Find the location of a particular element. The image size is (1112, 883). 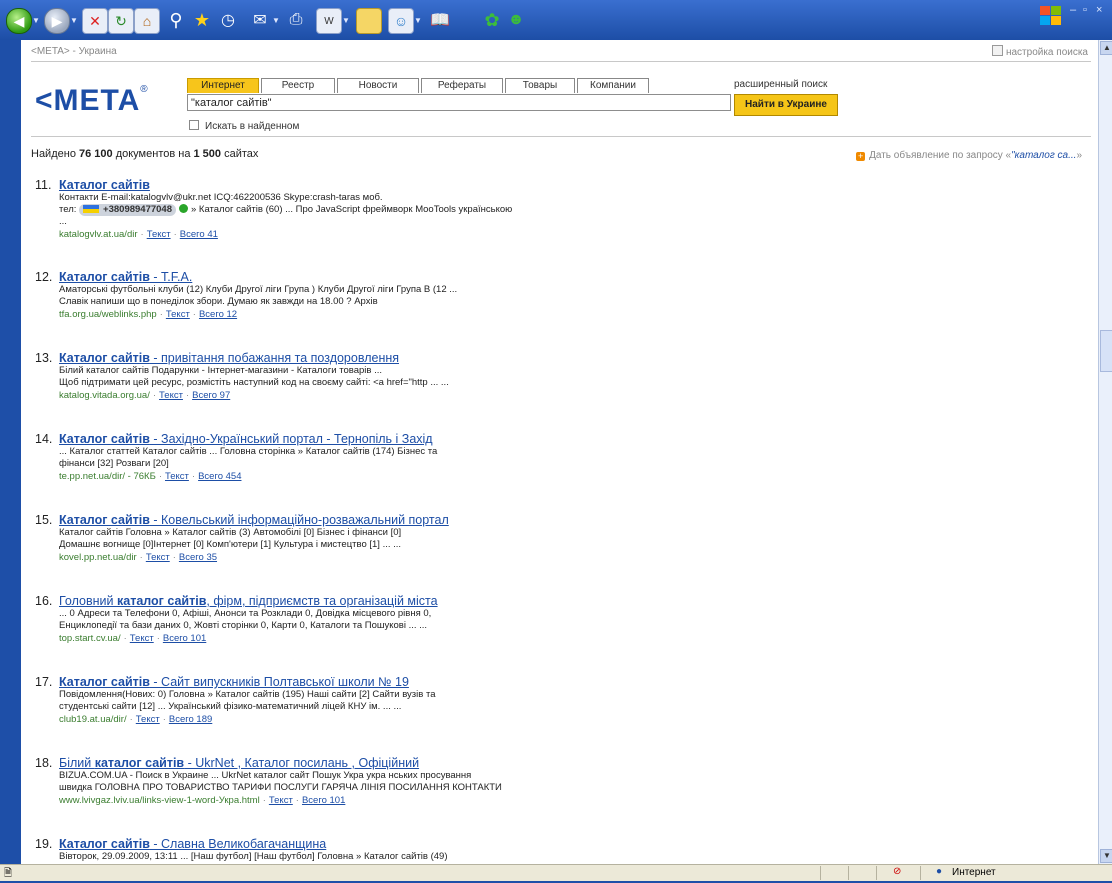

checkbox-box is located at coordinates (194, 125).